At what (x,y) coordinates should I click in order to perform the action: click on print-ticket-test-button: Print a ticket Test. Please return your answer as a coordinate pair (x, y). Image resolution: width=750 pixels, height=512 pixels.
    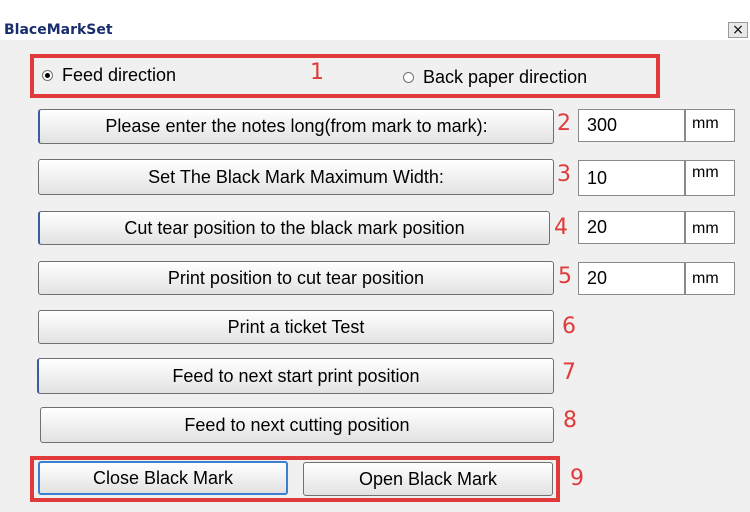
    Looking at the image, I should click on (296, 327).